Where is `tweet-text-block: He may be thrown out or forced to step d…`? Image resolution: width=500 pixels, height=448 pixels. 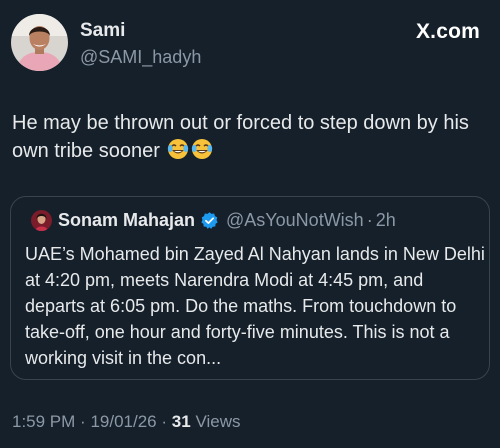
tweet-text-block: He may be thrown out or forced to step d… is located at coordinates (251, 138).